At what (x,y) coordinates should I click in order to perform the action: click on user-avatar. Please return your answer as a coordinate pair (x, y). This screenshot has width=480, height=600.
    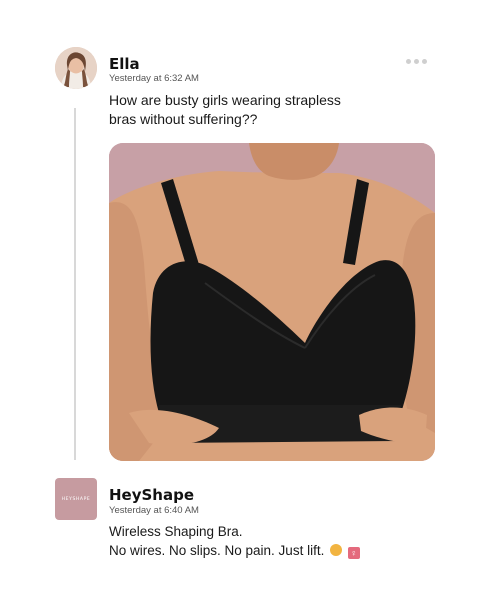
    Looking at the image, I should click on (76, 68).